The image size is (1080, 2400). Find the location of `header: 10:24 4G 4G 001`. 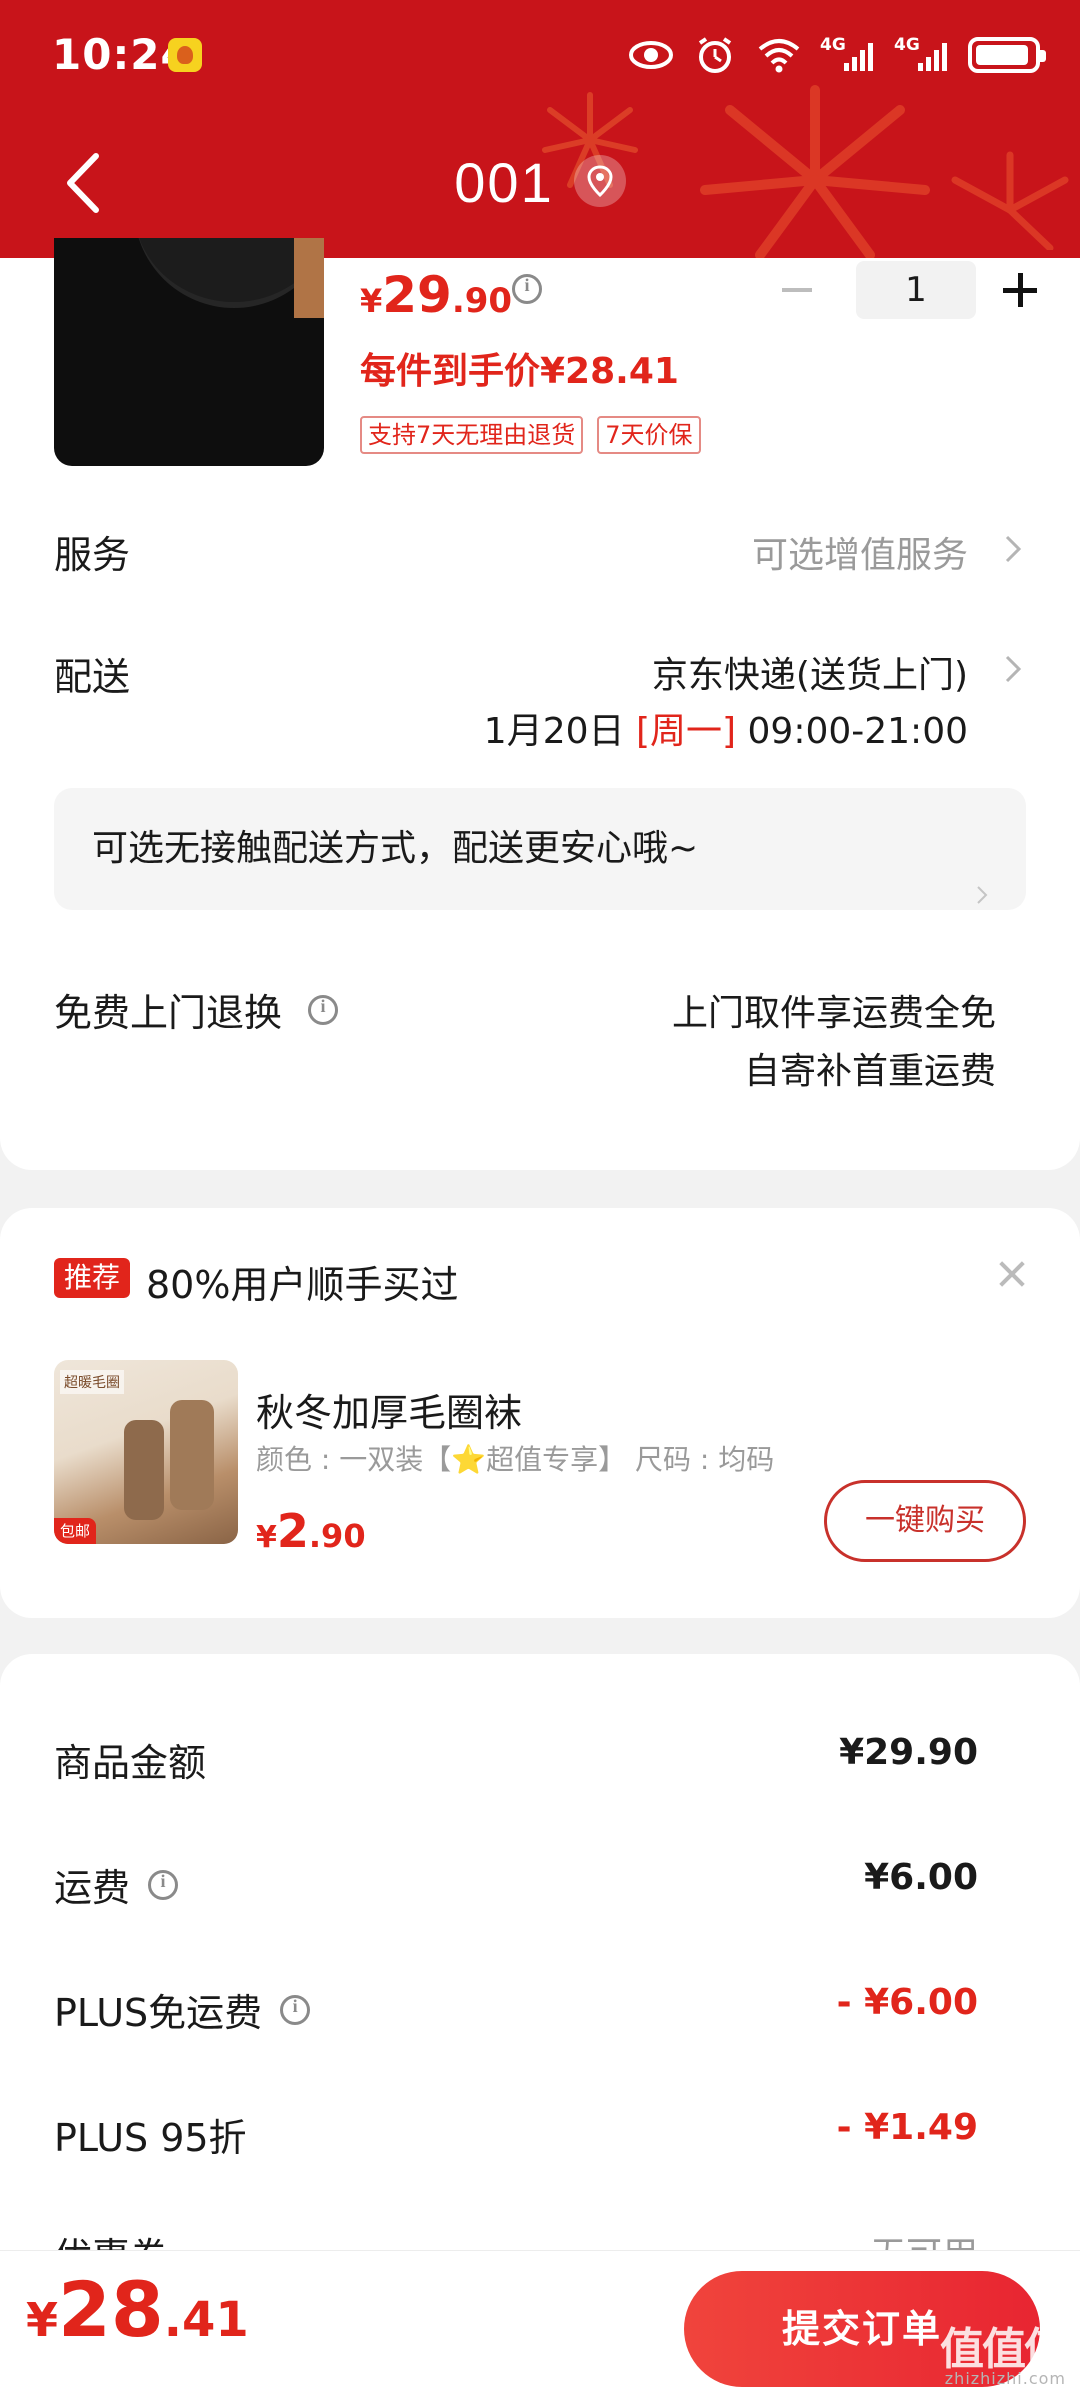

header: 10:24 4G 4G 001 is located at coordinates (540, 129).